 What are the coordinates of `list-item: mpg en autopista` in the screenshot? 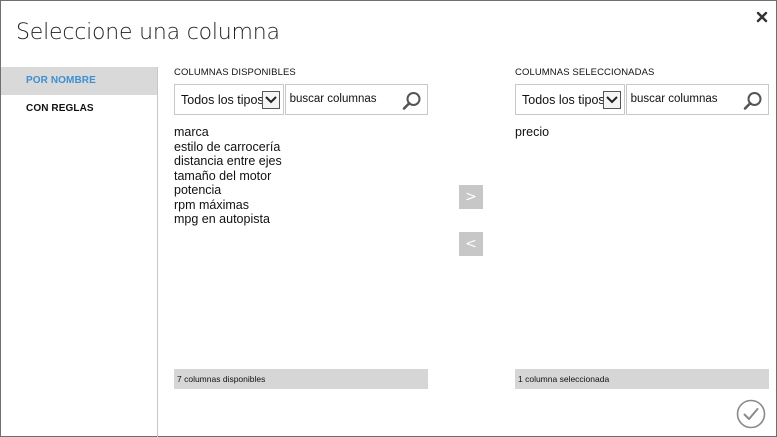 It's located at (301, 219).